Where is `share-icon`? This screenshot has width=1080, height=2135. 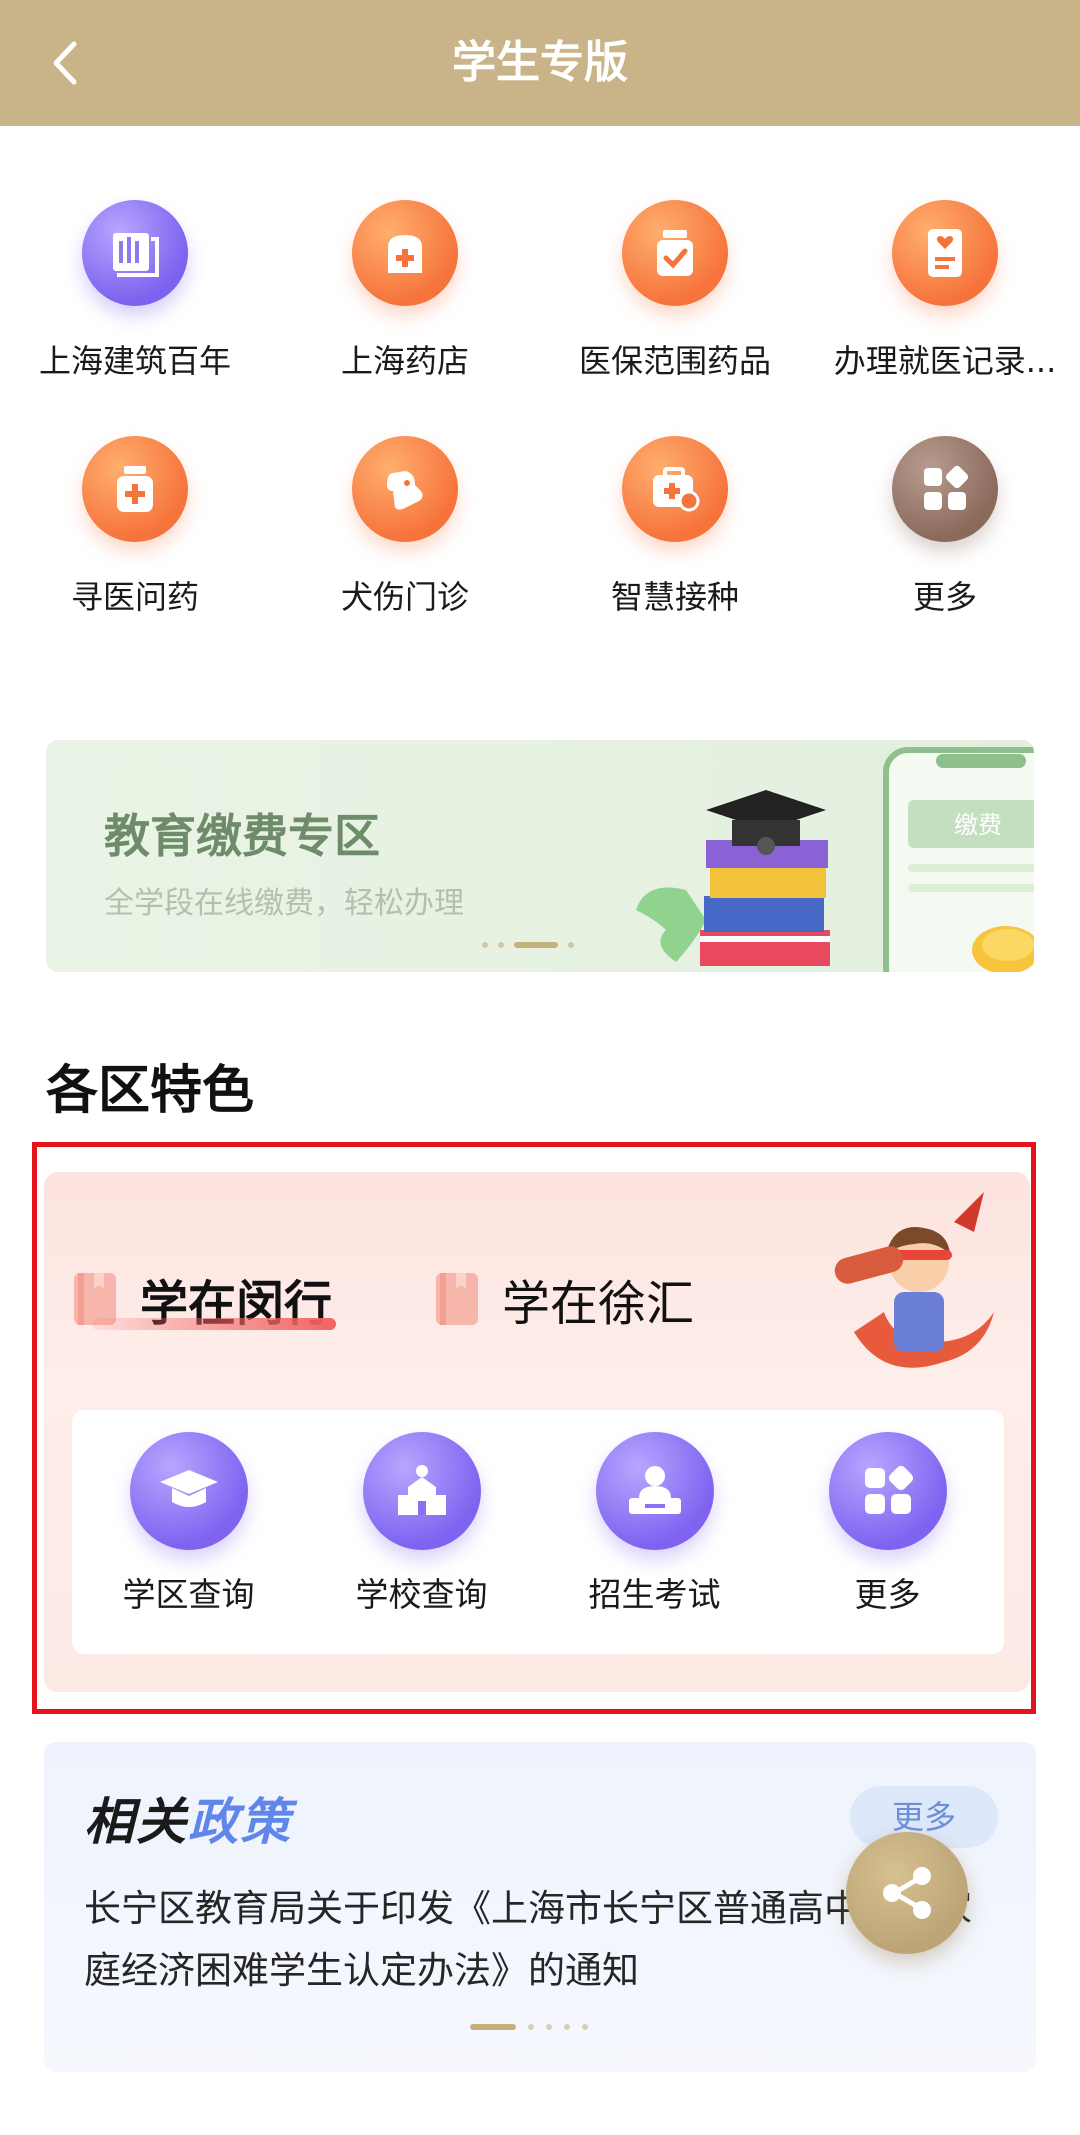 share-icon is located at coordinates (907, 1893).